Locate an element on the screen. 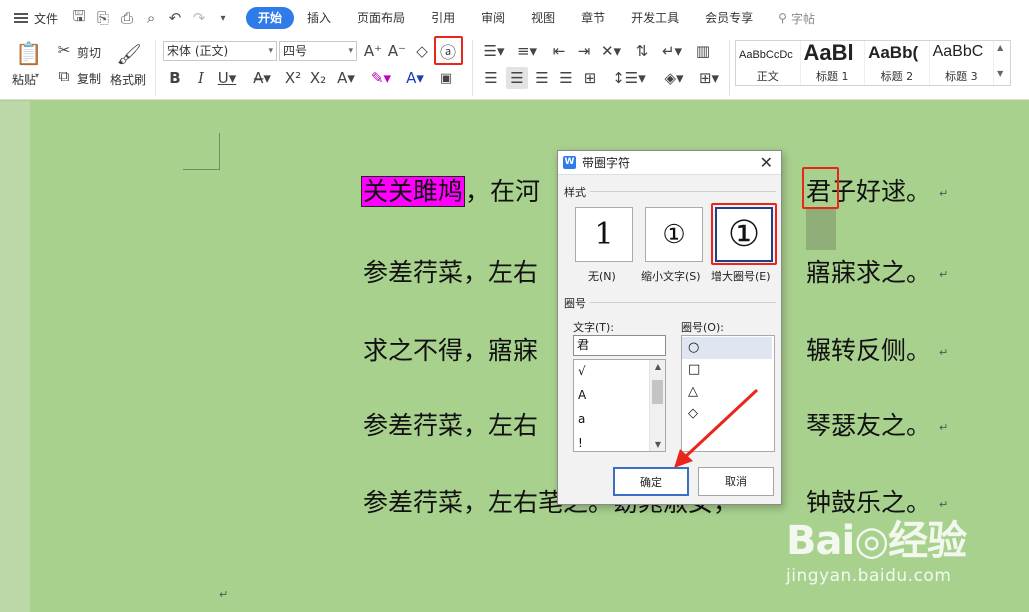 This screenshot has width=1029, height=612. arrow-shaft is located at coordinates (720, 424).